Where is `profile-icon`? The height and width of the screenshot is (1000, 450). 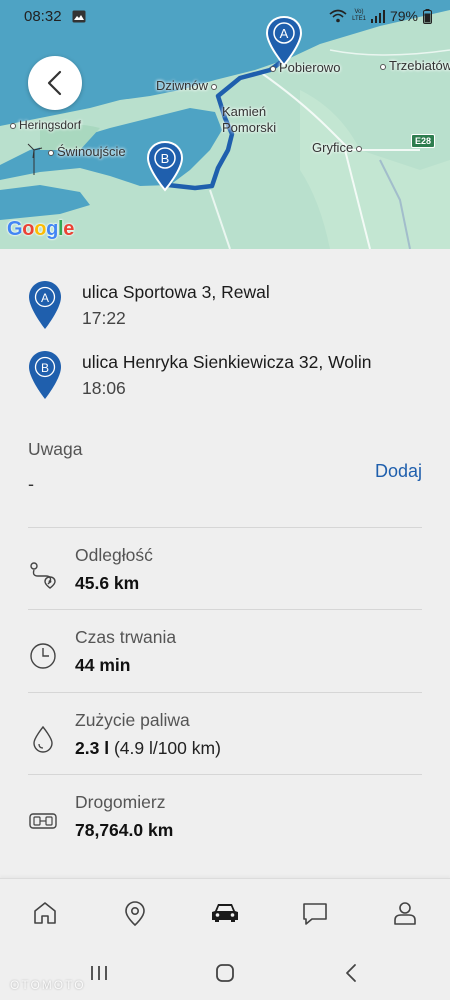
profile-icon is located at coordinates (405, 913).